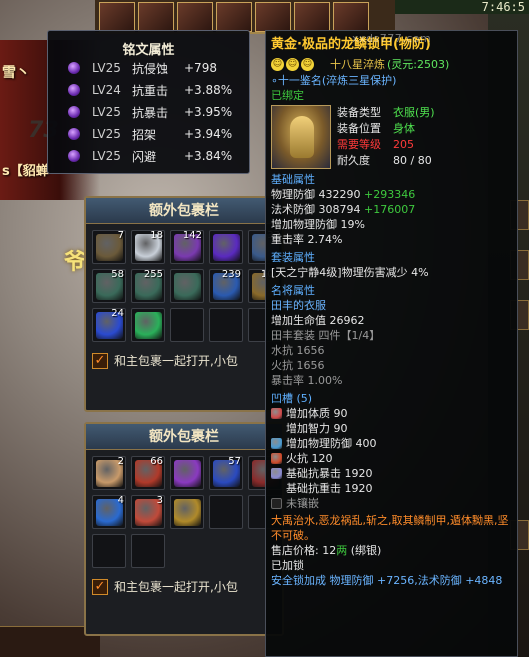 This screenshot has width=529, height=657. I want to click on inscription-row: LV25 抗侵蚀 +798, so click(148, 68).